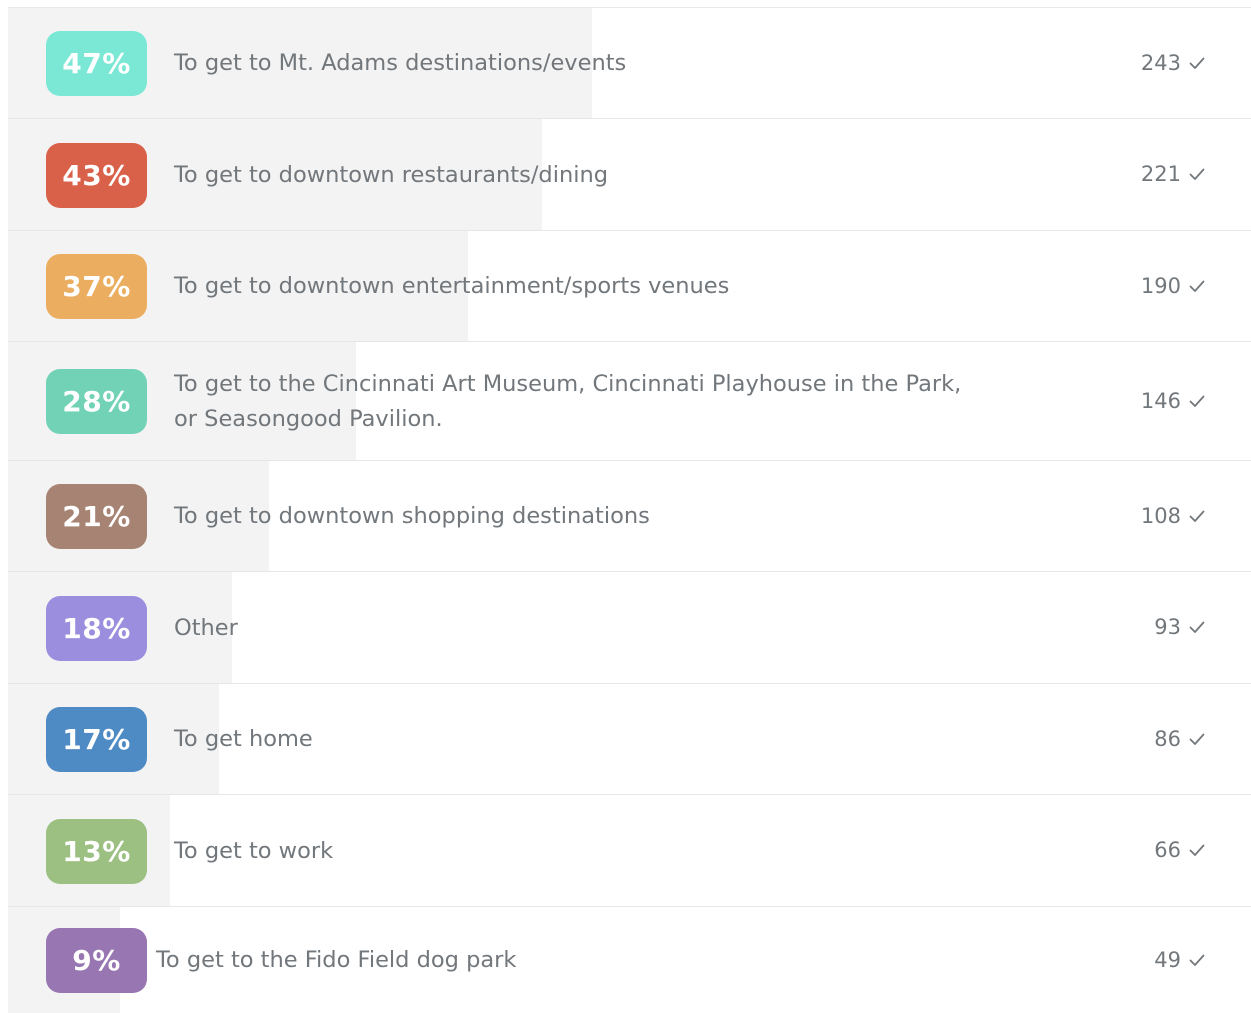 The height and width of the screenshot is (1013, 1251). What do you see at coordinates (96, 401) in the screenshot?
I see `percent-badge: 28%` at bounding box center [96, 401].